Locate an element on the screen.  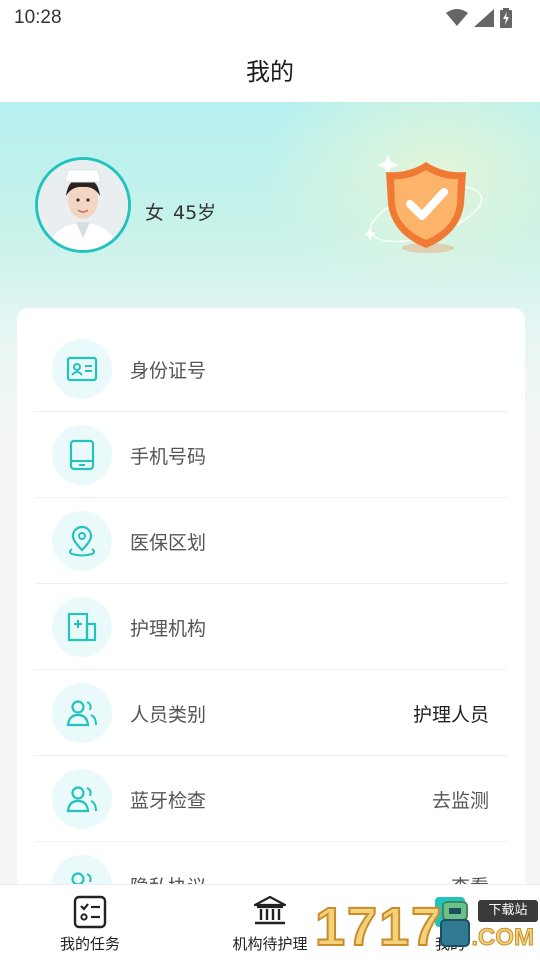
watermark-logo: 1717 下载站 .COM is located at coordinates (427, 927).